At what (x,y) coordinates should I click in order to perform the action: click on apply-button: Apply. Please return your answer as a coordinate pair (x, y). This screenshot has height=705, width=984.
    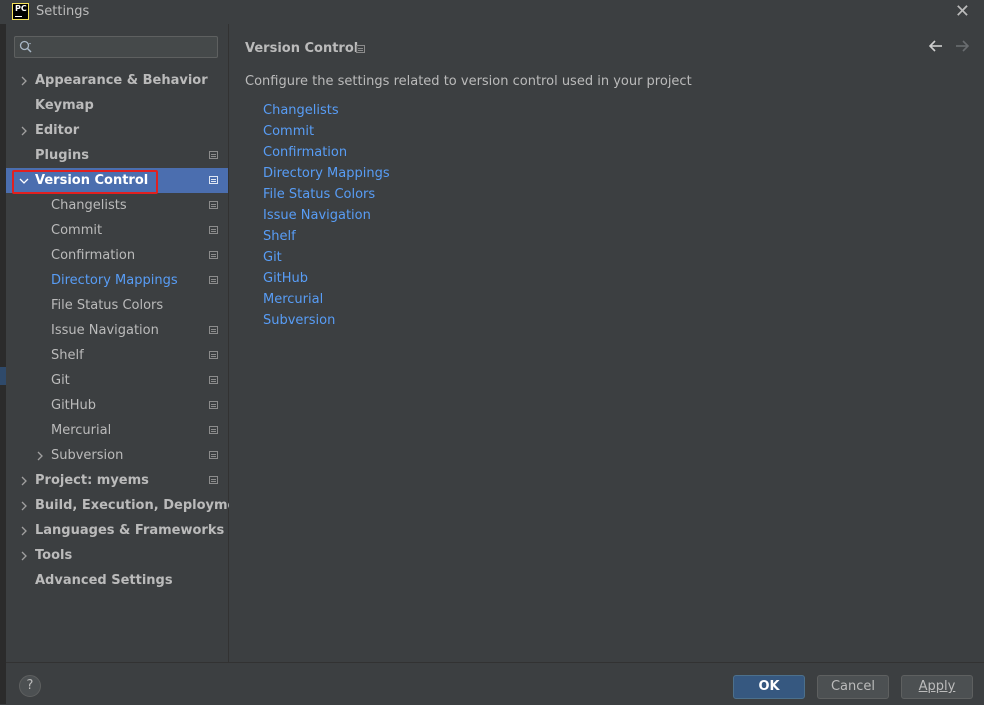
    Looking at the image, I should click on (937, 687).